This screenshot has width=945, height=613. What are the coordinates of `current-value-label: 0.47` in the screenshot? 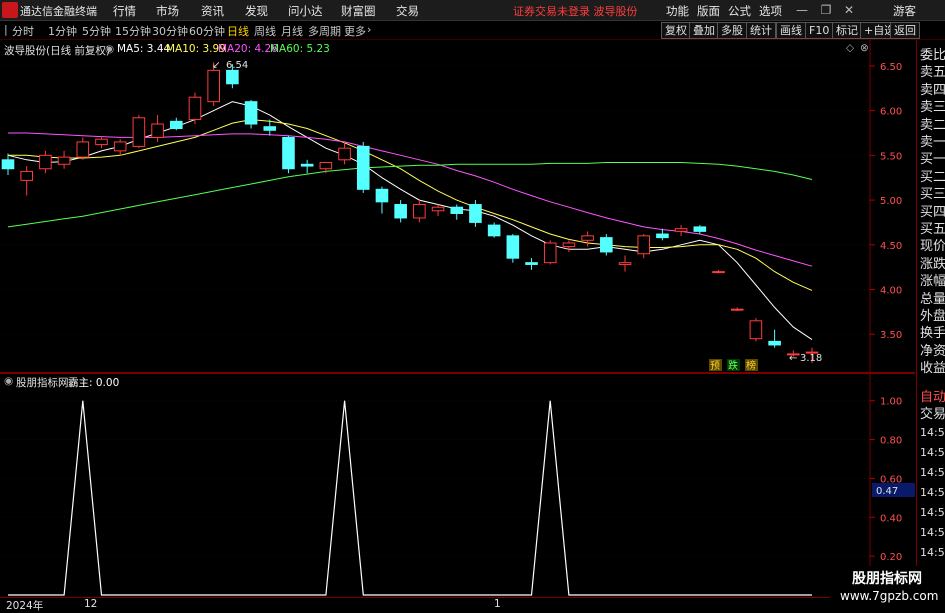 It's located at (887, 491).